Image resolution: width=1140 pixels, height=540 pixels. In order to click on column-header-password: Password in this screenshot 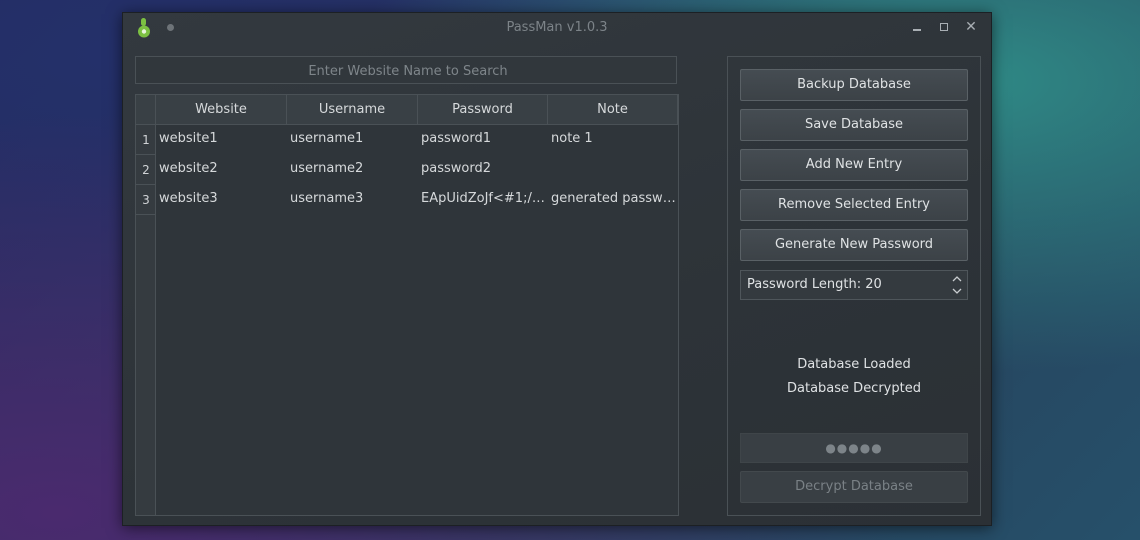, I will do `click(483, 110)`.